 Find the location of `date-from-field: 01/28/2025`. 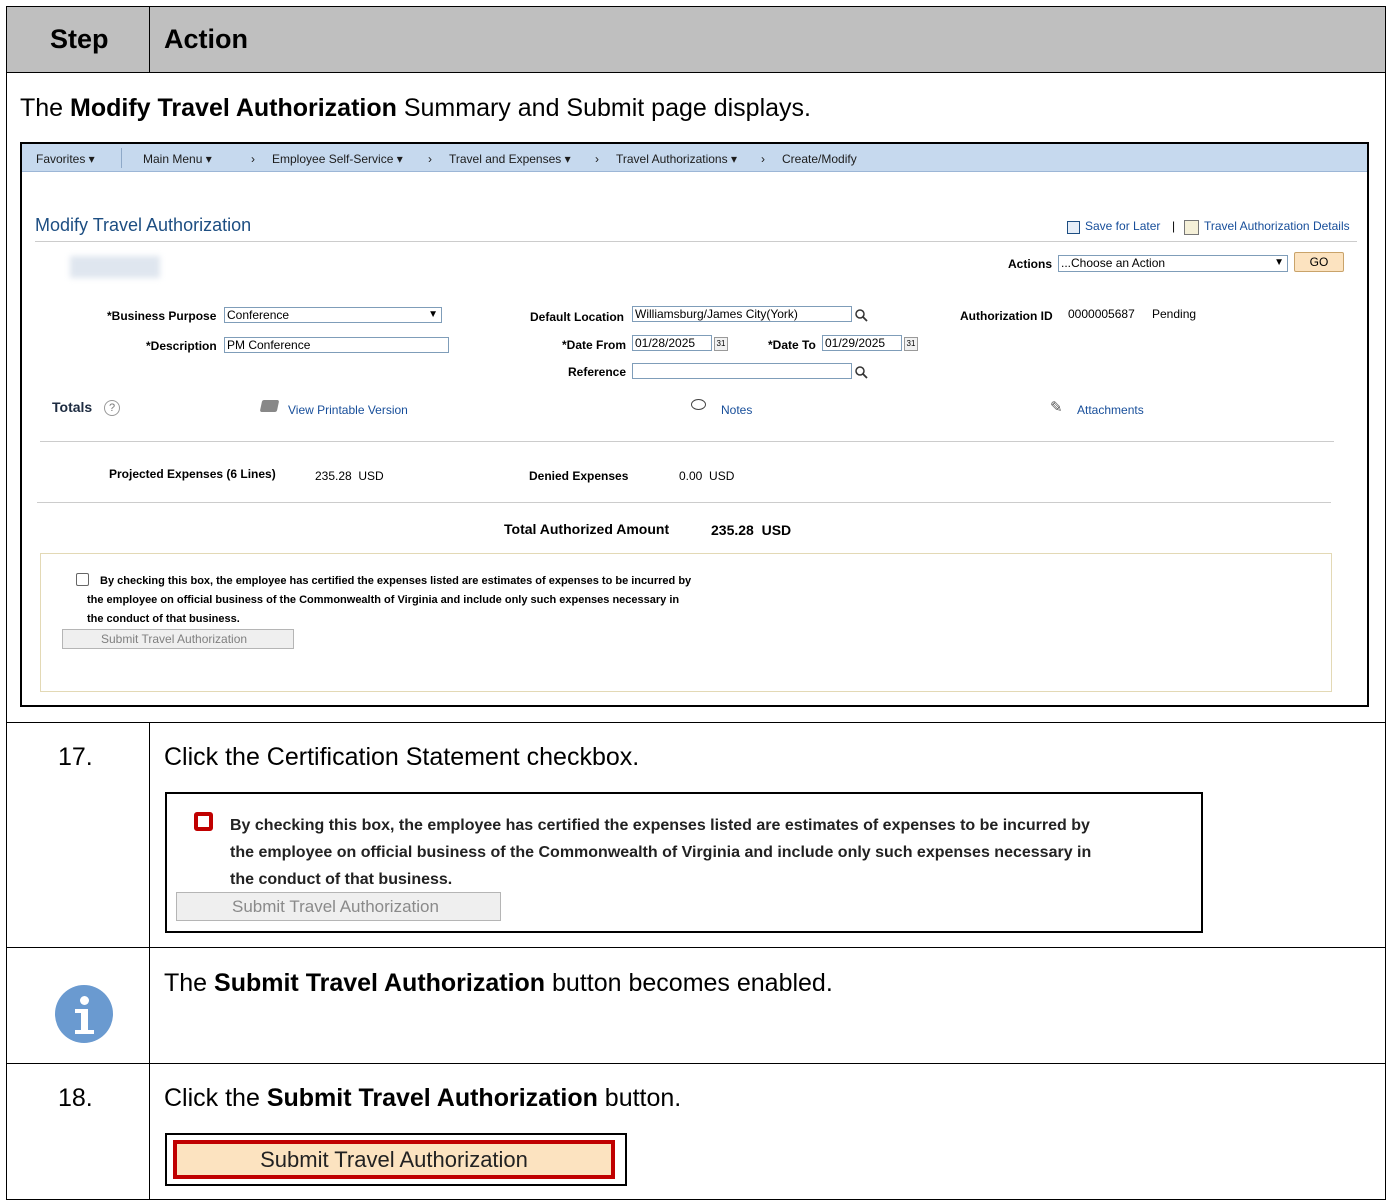

date-from-field: 01/28/2025 is located at coordinates (672, 343).